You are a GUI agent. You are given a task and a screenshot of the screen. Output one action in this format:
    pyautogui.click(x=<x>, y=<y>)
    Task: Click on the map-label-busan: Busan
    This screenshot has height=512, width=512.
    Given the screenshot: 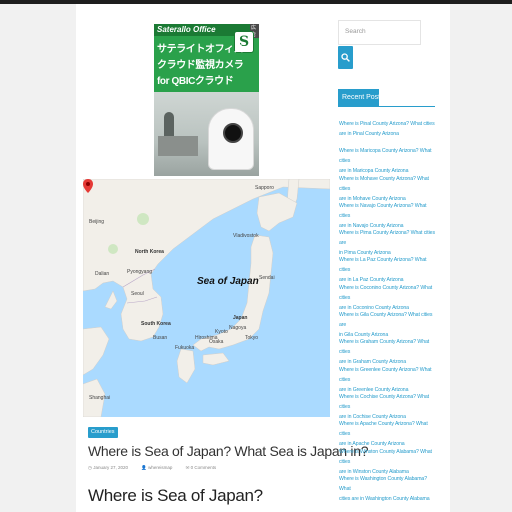 What is the action you would take?
    pyautogui.click(x=160, y=338)
    